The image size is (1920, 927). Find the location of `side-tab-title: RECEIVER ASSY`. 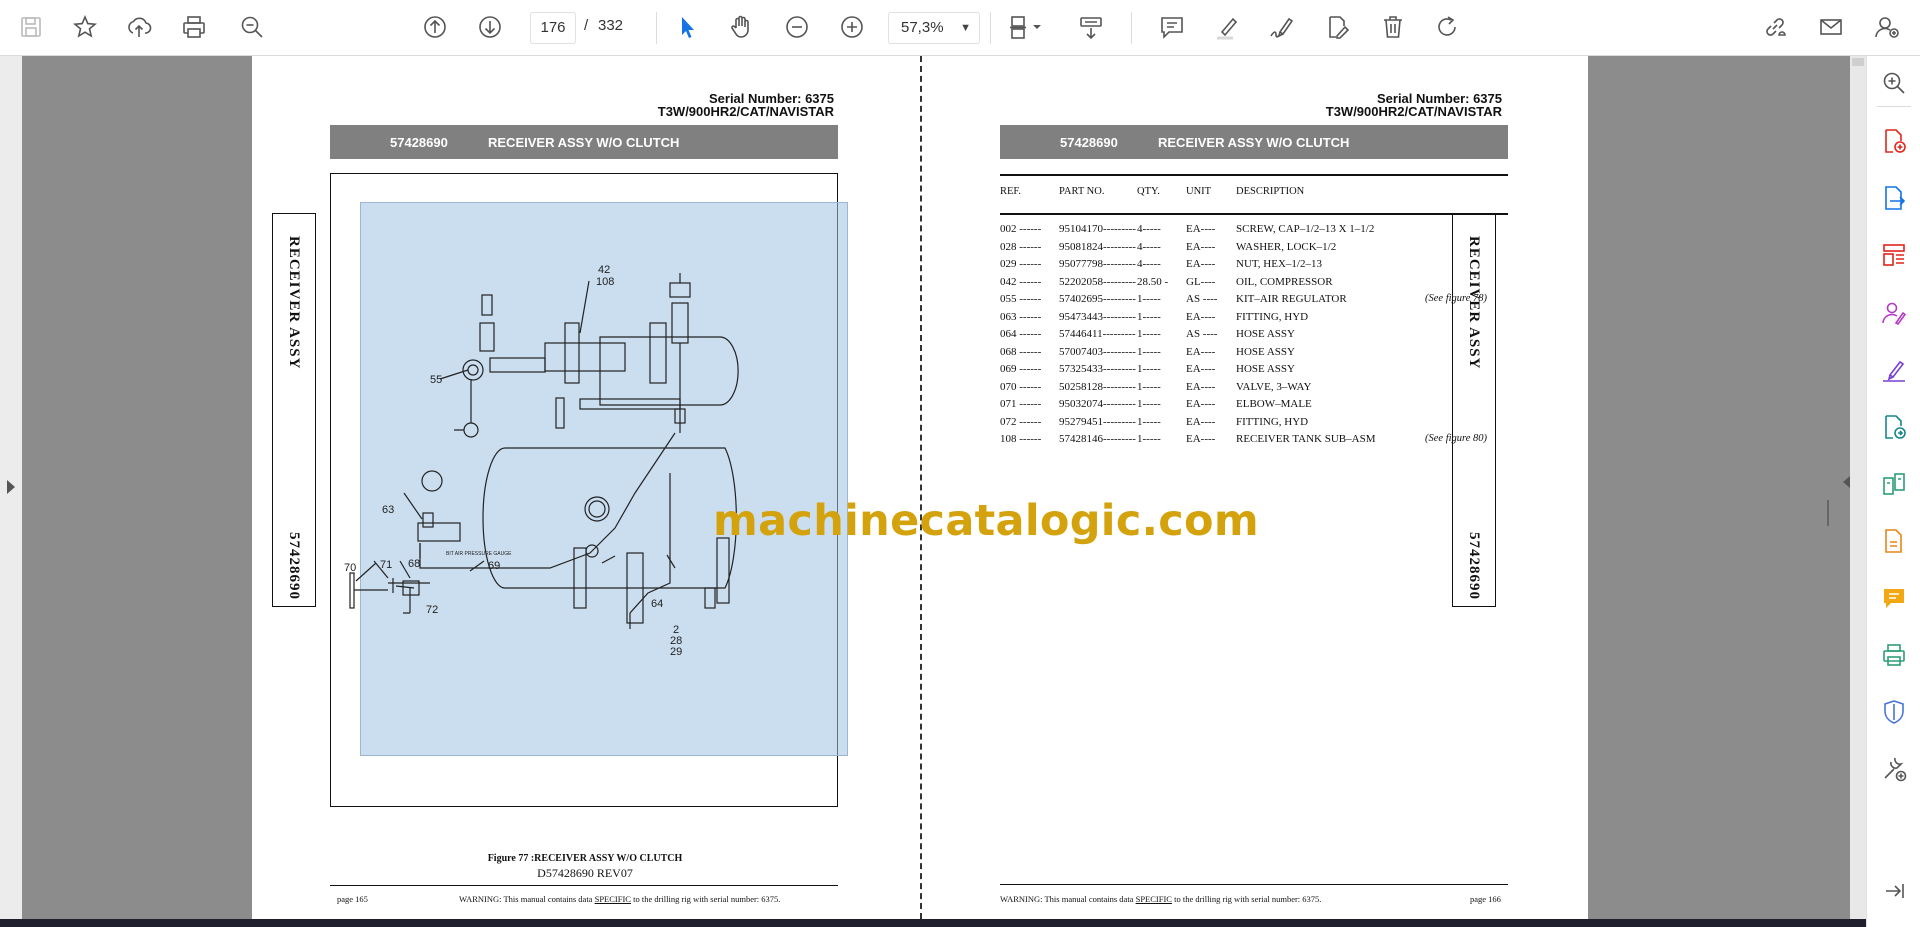

side-tab-title: RECEIVER ASSY is located at coordinates (294, 303).